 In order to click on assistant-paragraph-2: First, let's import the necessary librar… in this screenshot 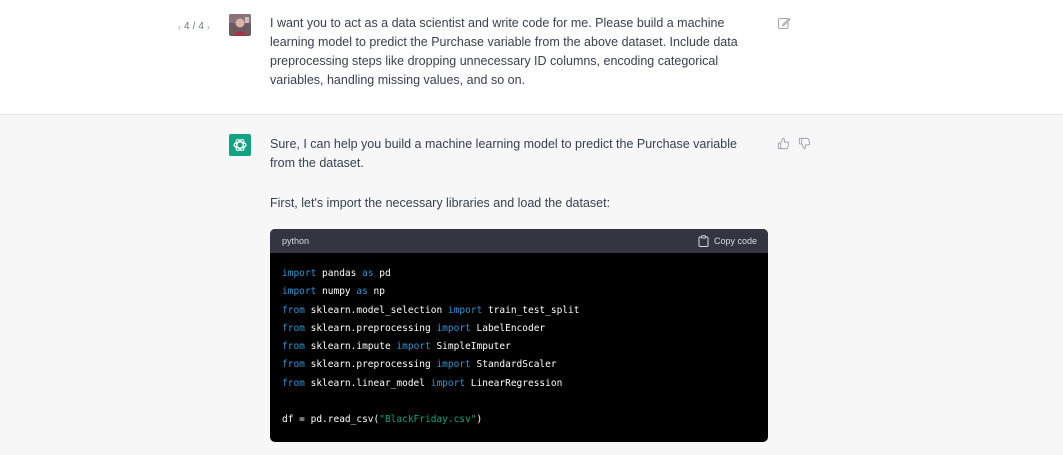, I will do `click(440, 203)`.